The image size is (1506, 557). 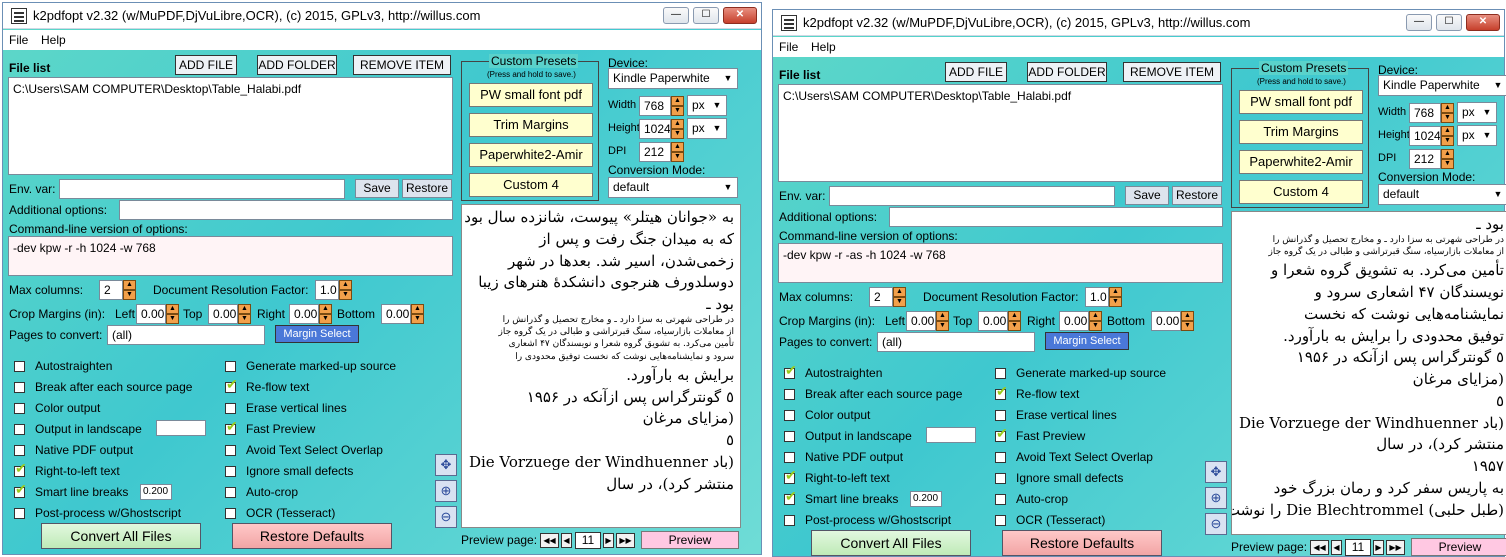 I want to click on preset-button: Paperwhite2-Amir, so click(x=1301, y=162).